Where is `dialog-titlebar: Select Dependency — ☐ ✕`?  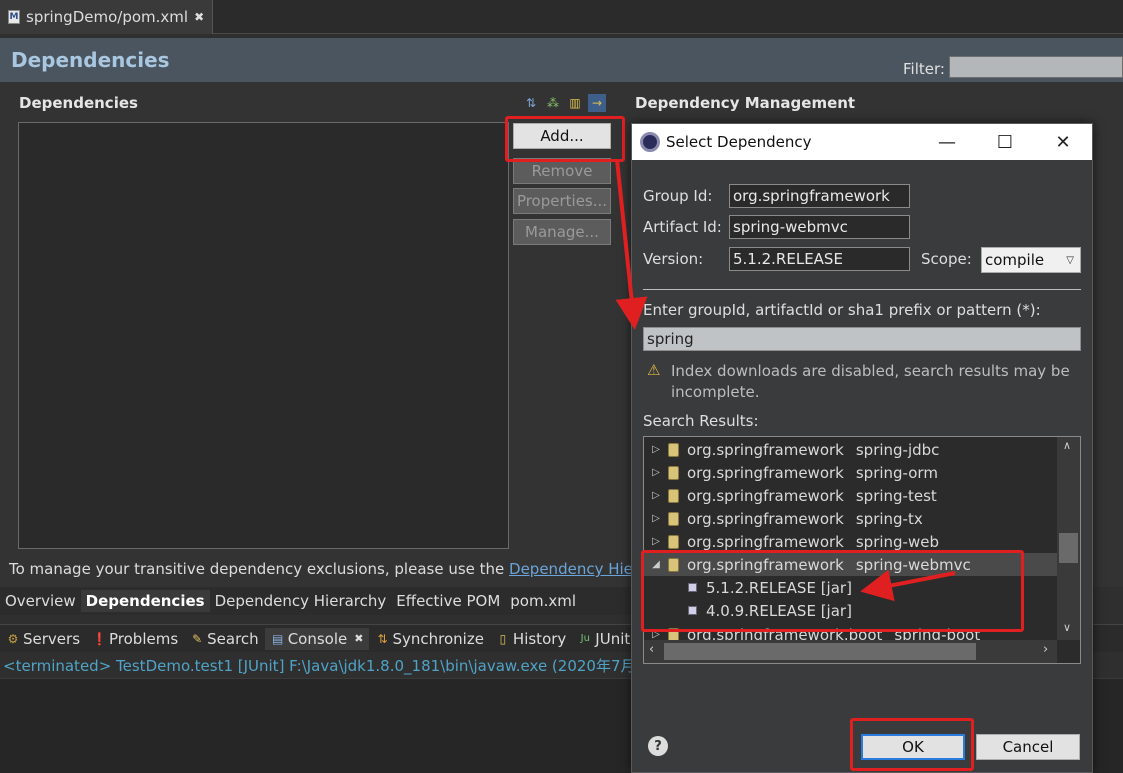 dialog-titlebar: Select Dependency — ☐ ✕ is located at coordinates (862, 142).